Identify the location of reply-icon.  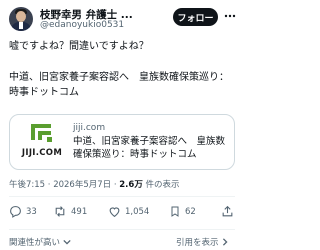
(15, 212).